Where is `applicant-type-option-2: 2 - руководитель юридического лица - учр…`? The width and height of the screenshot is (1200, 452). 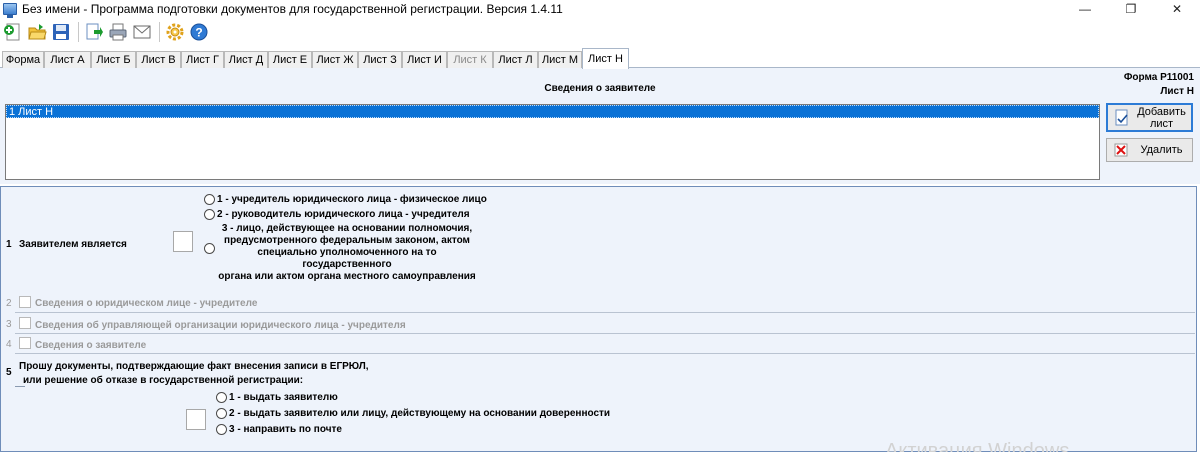 applicant-type-option-2: 2 - руководитель юридического лица - учр… is located at coordinates (337, 214).